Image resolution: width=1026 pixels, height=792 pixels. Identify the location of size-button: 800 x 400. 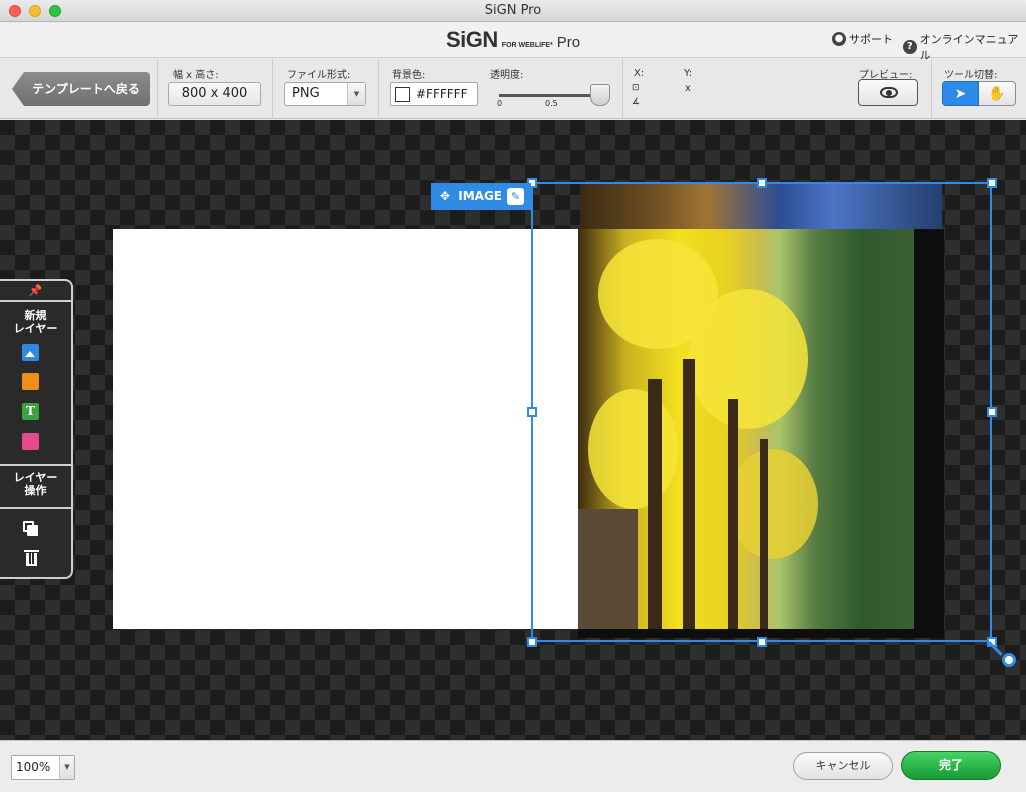
(214, 94).